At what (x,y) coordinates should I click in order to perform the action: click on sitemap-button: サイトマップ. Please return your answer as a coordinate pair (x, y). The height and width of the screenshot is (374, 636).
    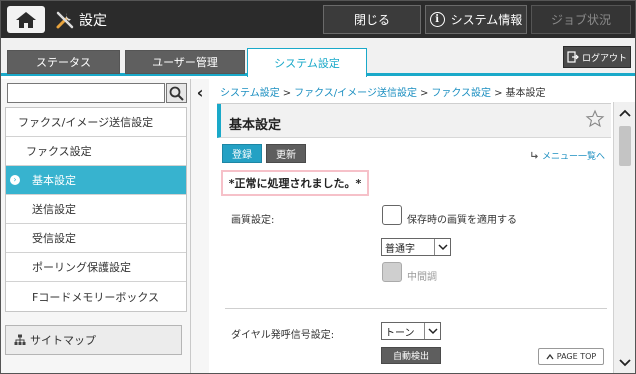
    Looking at the image, I should click on (93, 340).